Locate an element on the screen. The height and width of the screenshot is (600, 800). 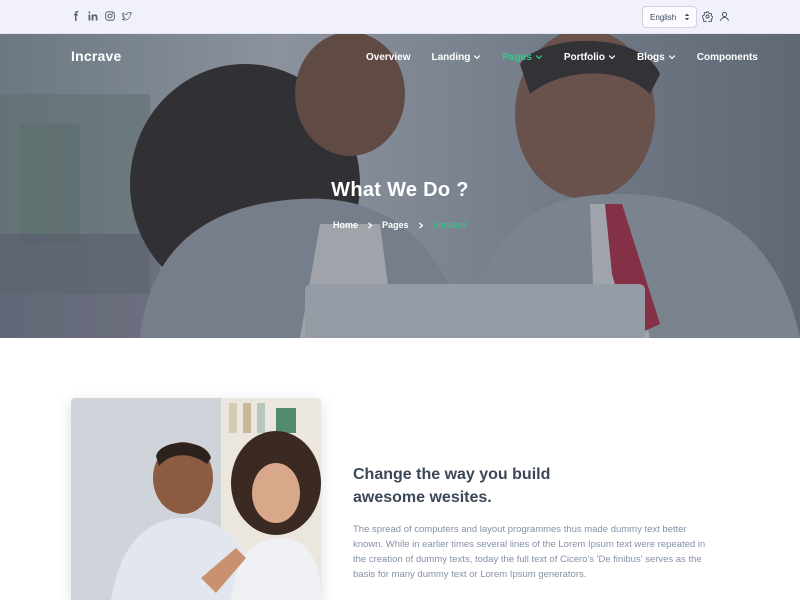
breadcrumb: Home Pages Services is located at coordinates (400, 225).